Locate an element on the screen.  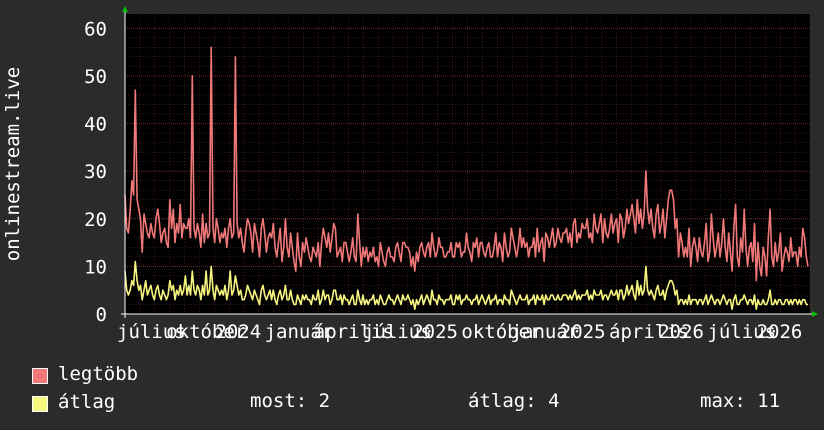
stat-max: max: 11 is located at coordinates (740, 401).